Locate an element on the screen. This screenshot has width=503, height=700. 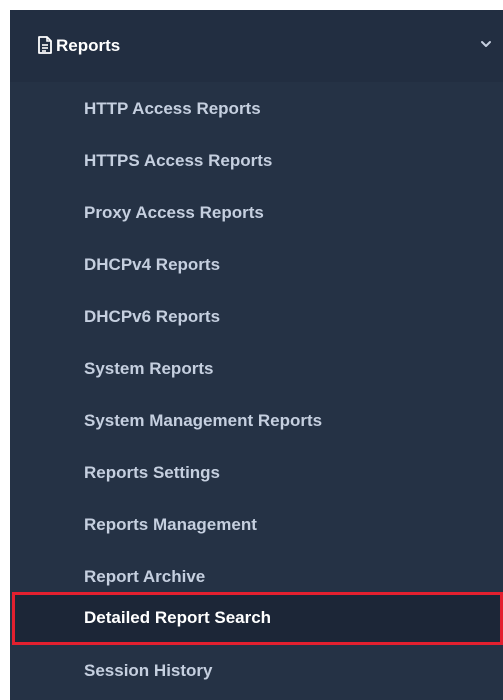
menu-item-system-reports: System Reports is located at coordinates (256, 370).